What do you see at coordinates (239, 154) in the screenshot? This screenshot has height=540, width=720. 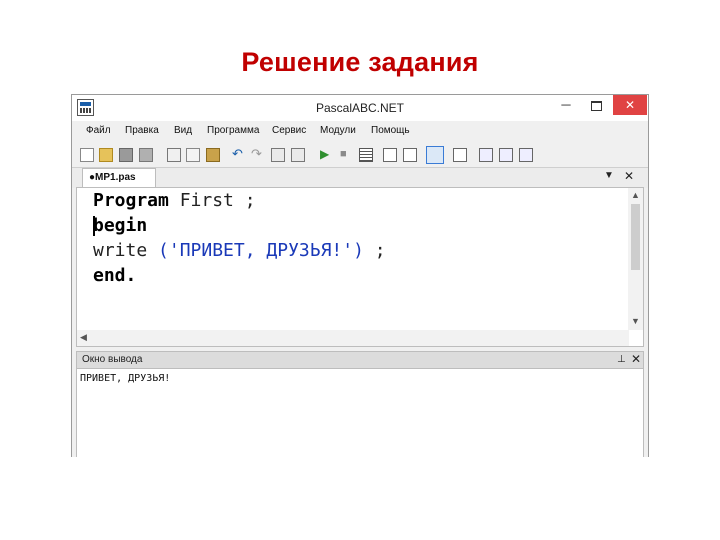 I see `undo-icon: ↶` at bounding box center [239, 154].